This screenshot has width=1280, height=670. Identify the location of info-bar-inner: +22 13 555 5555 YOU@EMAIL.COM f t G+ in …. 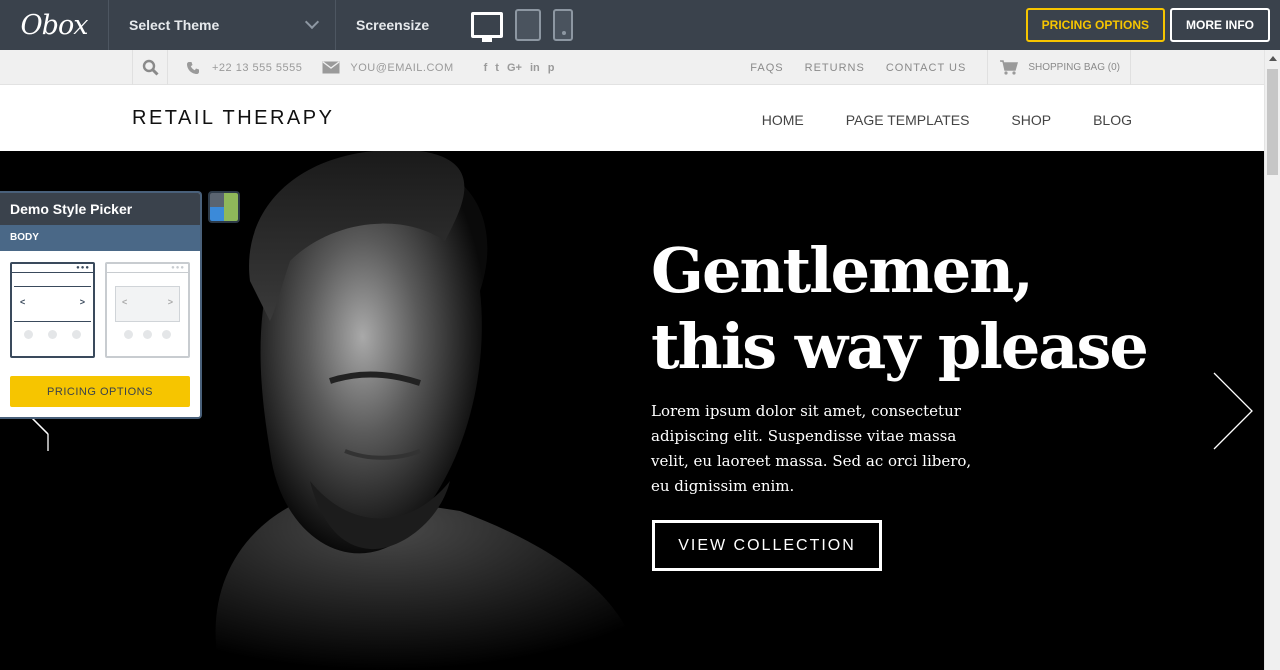
(631, 67).